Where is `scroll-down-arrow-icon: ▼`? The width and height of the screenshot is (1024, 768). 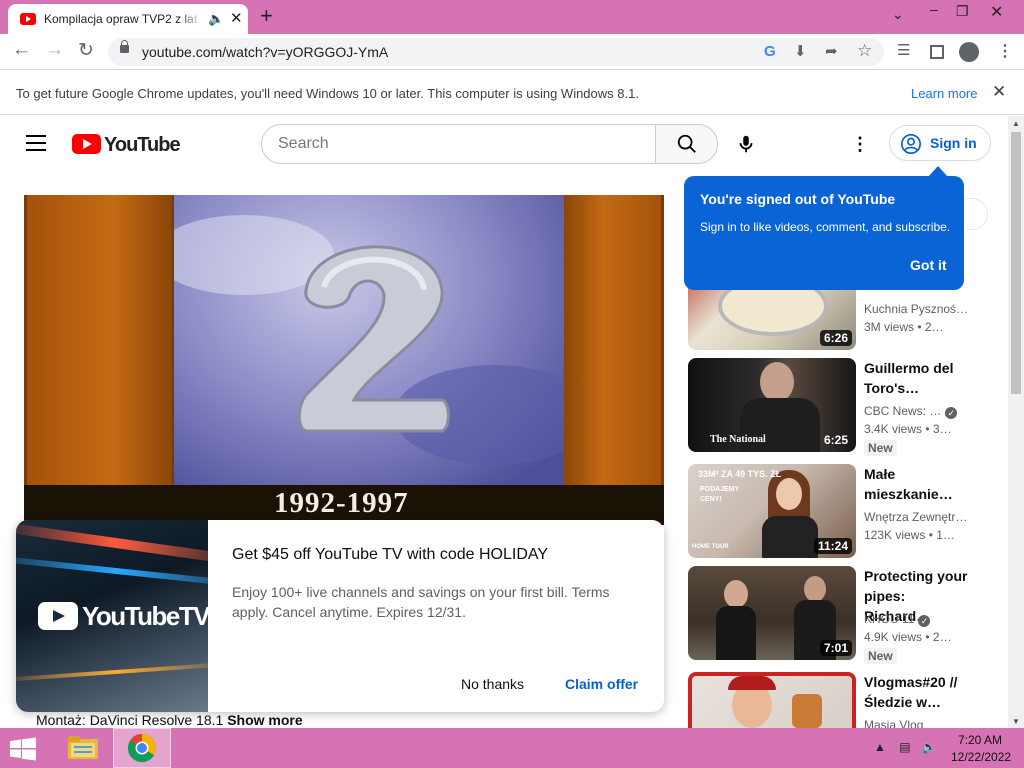 scroll-down-arrow-icon: ▼ is located at coordinates (1016, 721).